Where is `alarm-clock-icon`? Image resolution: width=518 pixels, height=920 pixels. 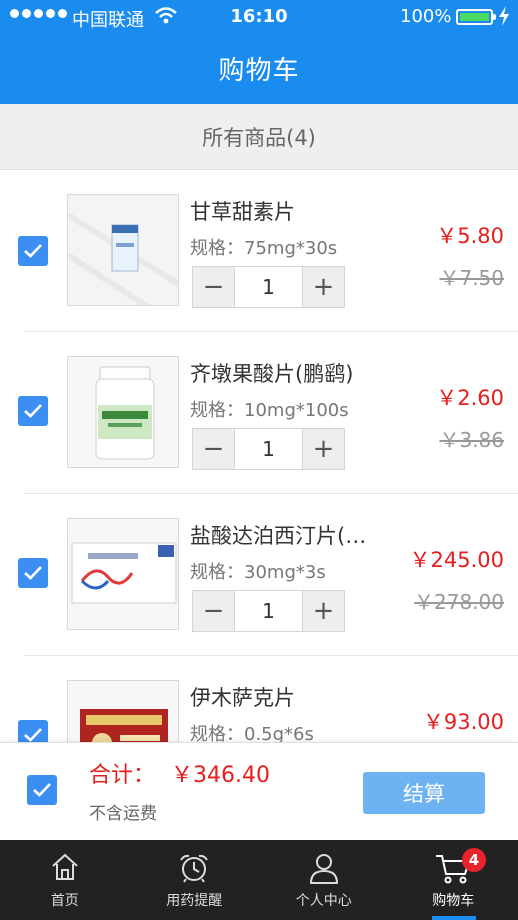
alarm-clock-icon is located at coordinates (194, 868).